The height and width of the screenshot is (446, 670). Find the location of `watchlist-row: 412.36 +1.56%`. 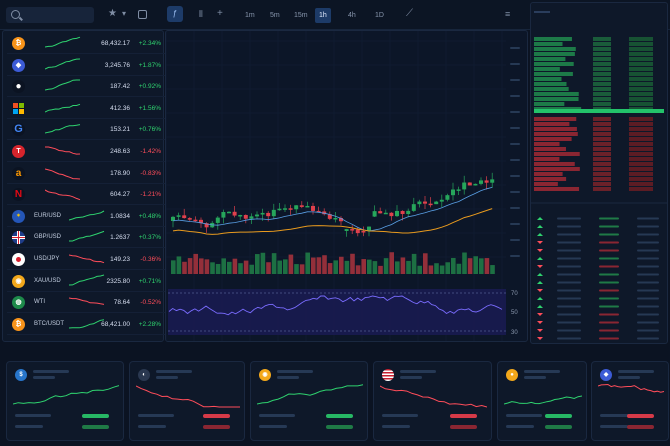

watchlist-row: 412.36 +1.56% is located at coordinates (86, 108).